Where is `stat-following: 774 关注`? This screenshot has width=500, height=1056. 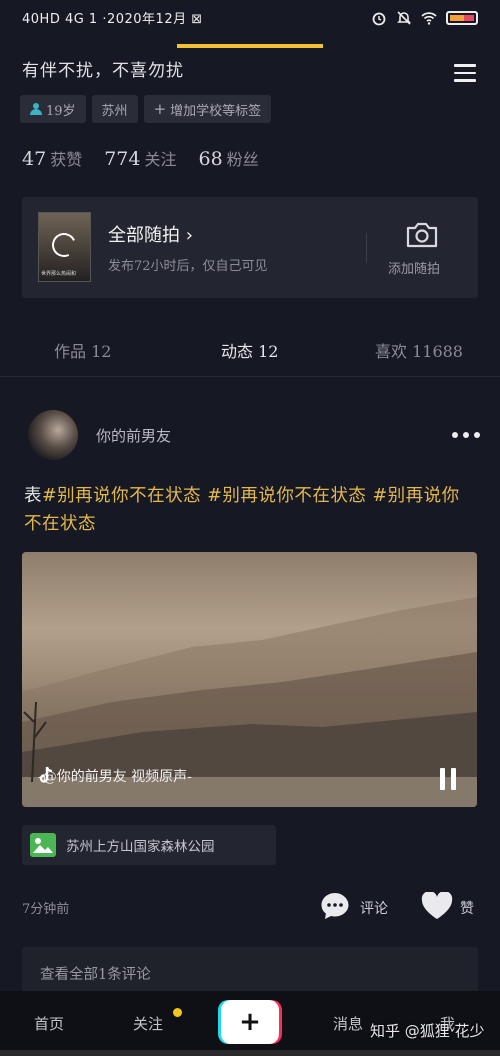
stat-following: 774 关注 is located at coordinates (140, 158).